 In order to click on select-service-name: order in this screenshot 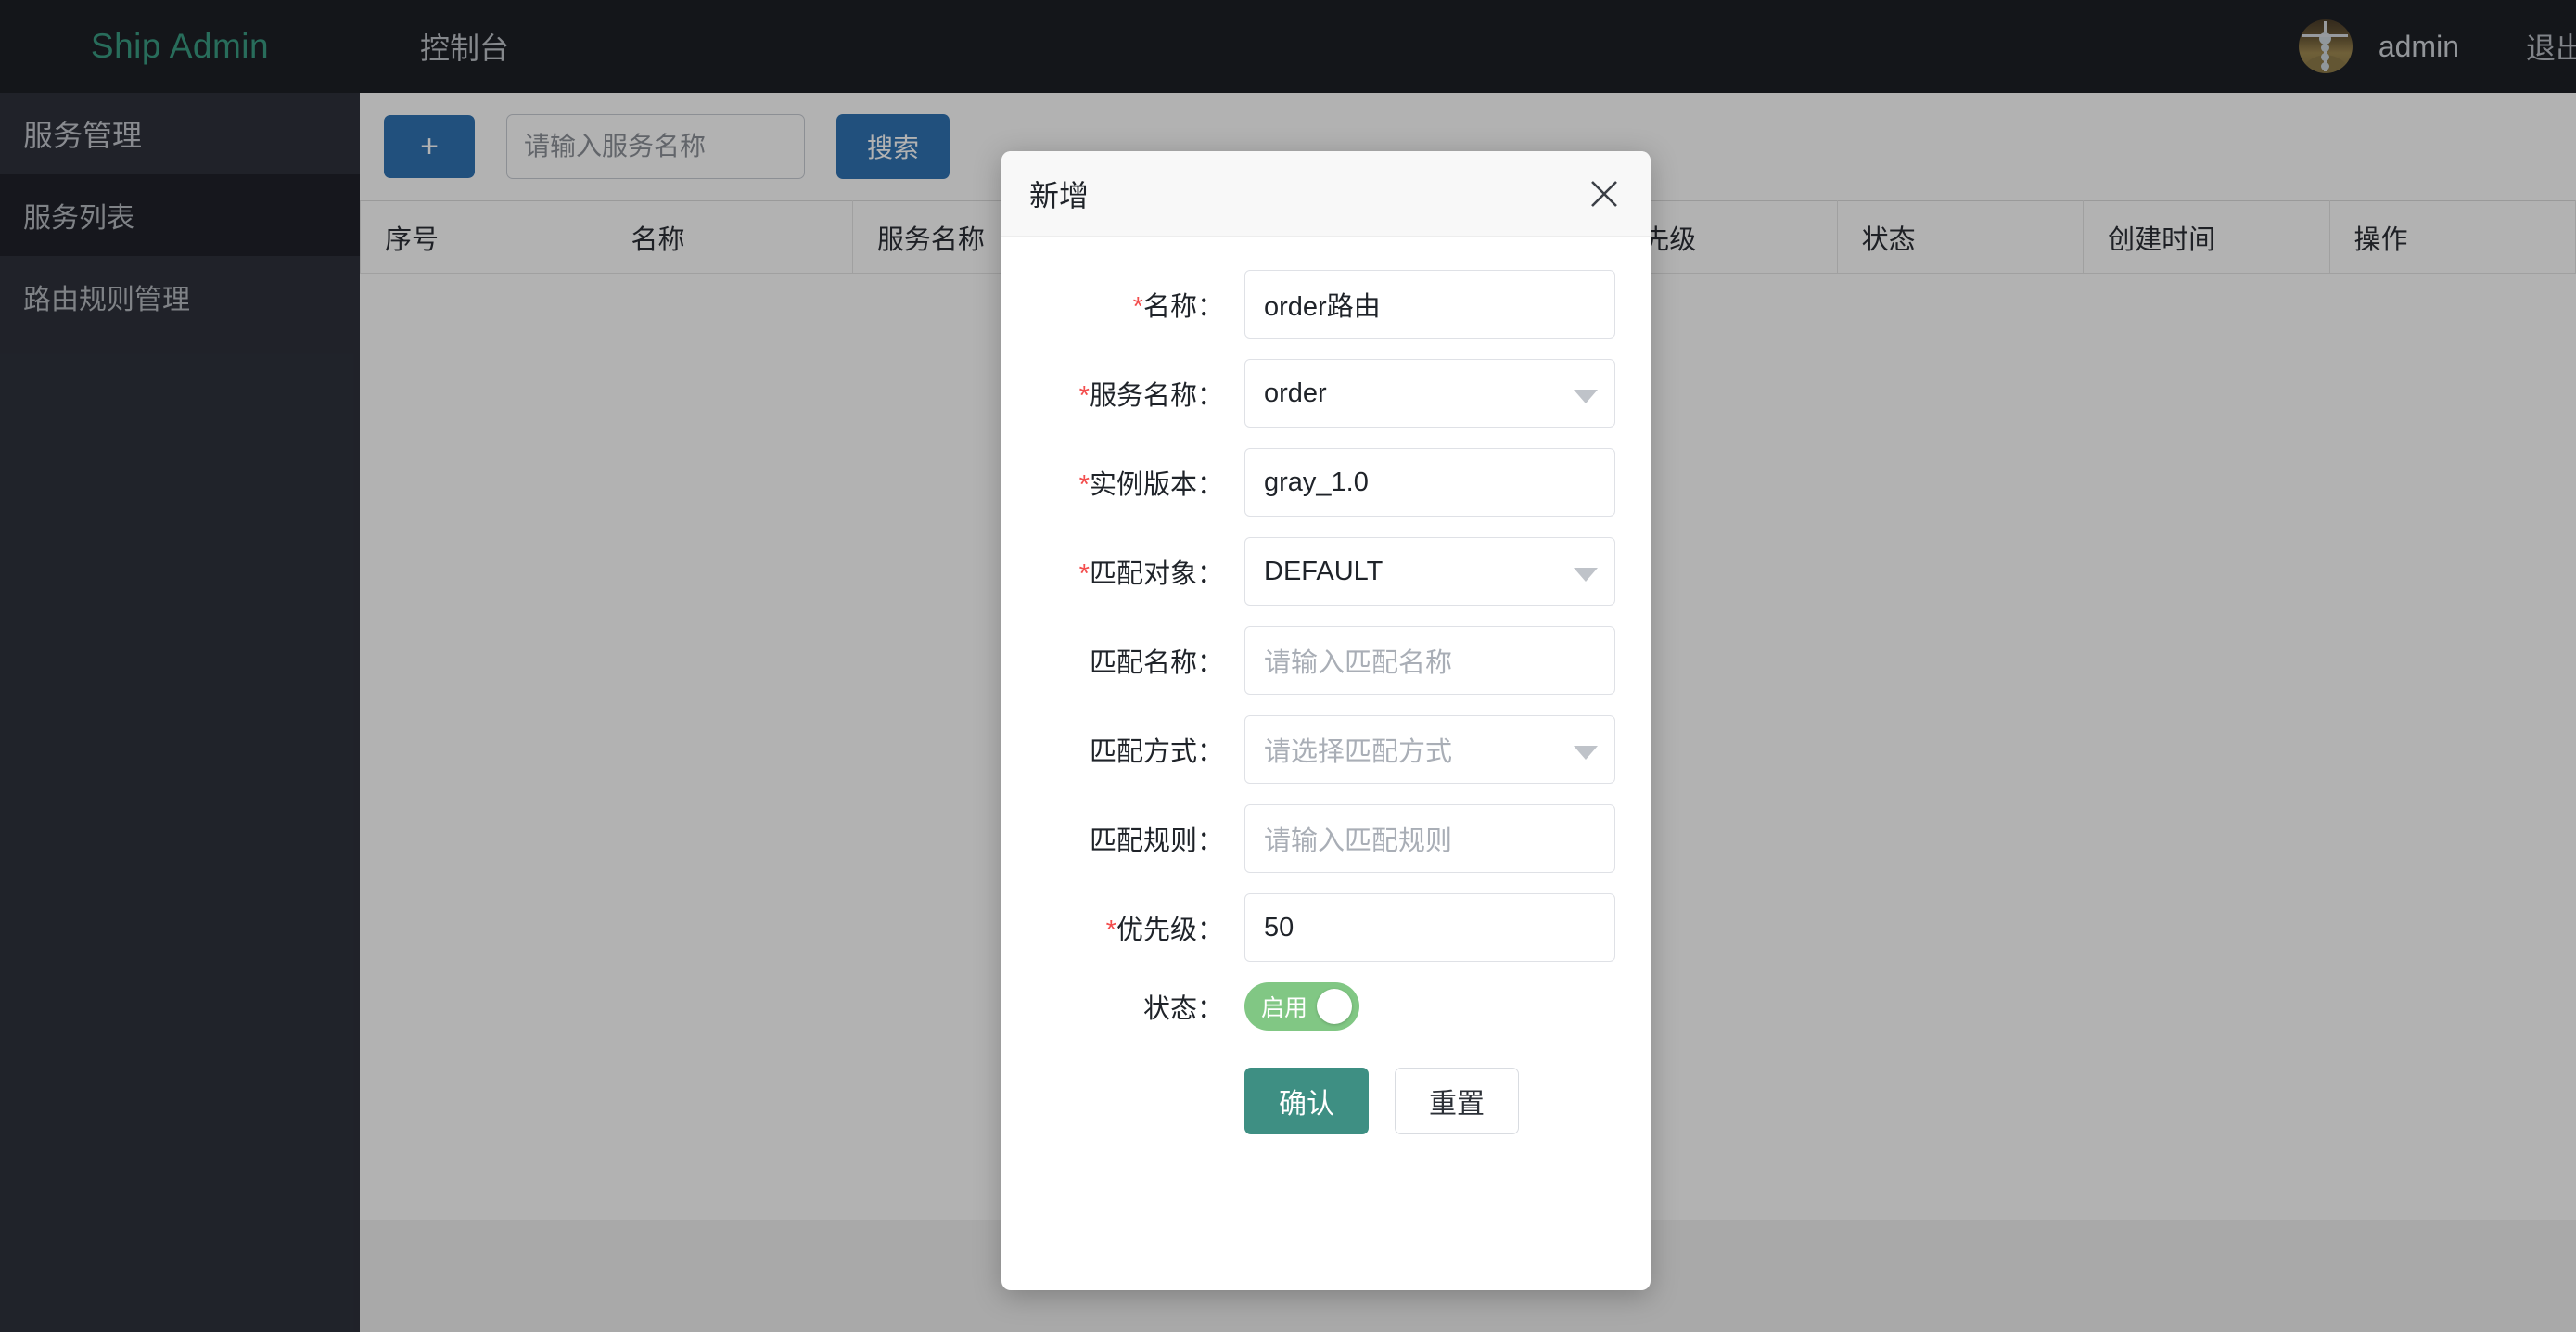, I will do `click(1430, 393)`.